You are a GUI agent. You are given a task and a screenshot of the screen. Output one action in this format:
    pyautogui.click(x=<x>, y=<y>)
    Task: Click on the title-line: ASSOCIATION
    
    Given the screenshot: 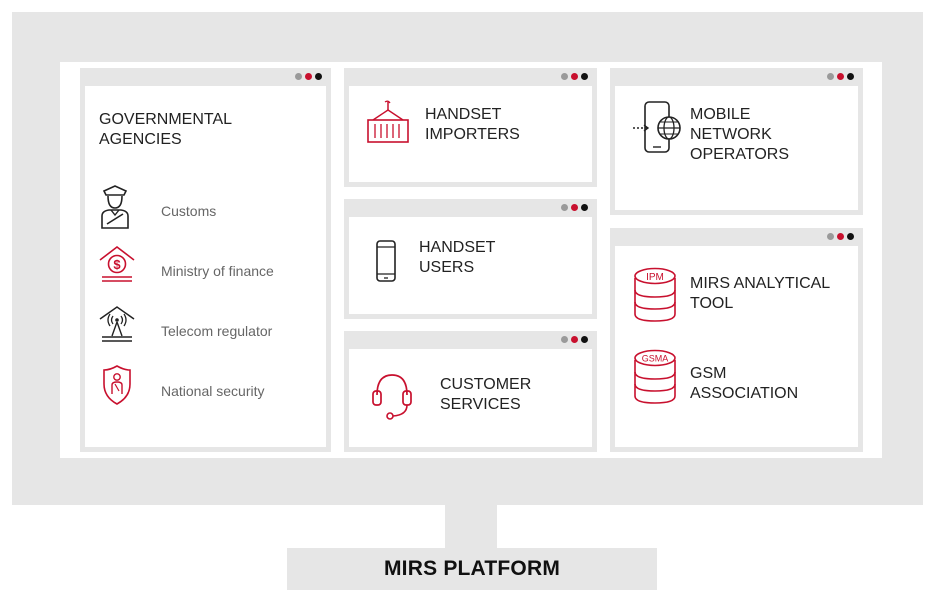 What is the action you would take?
    pyautogui.click(x=744, y=393)
    